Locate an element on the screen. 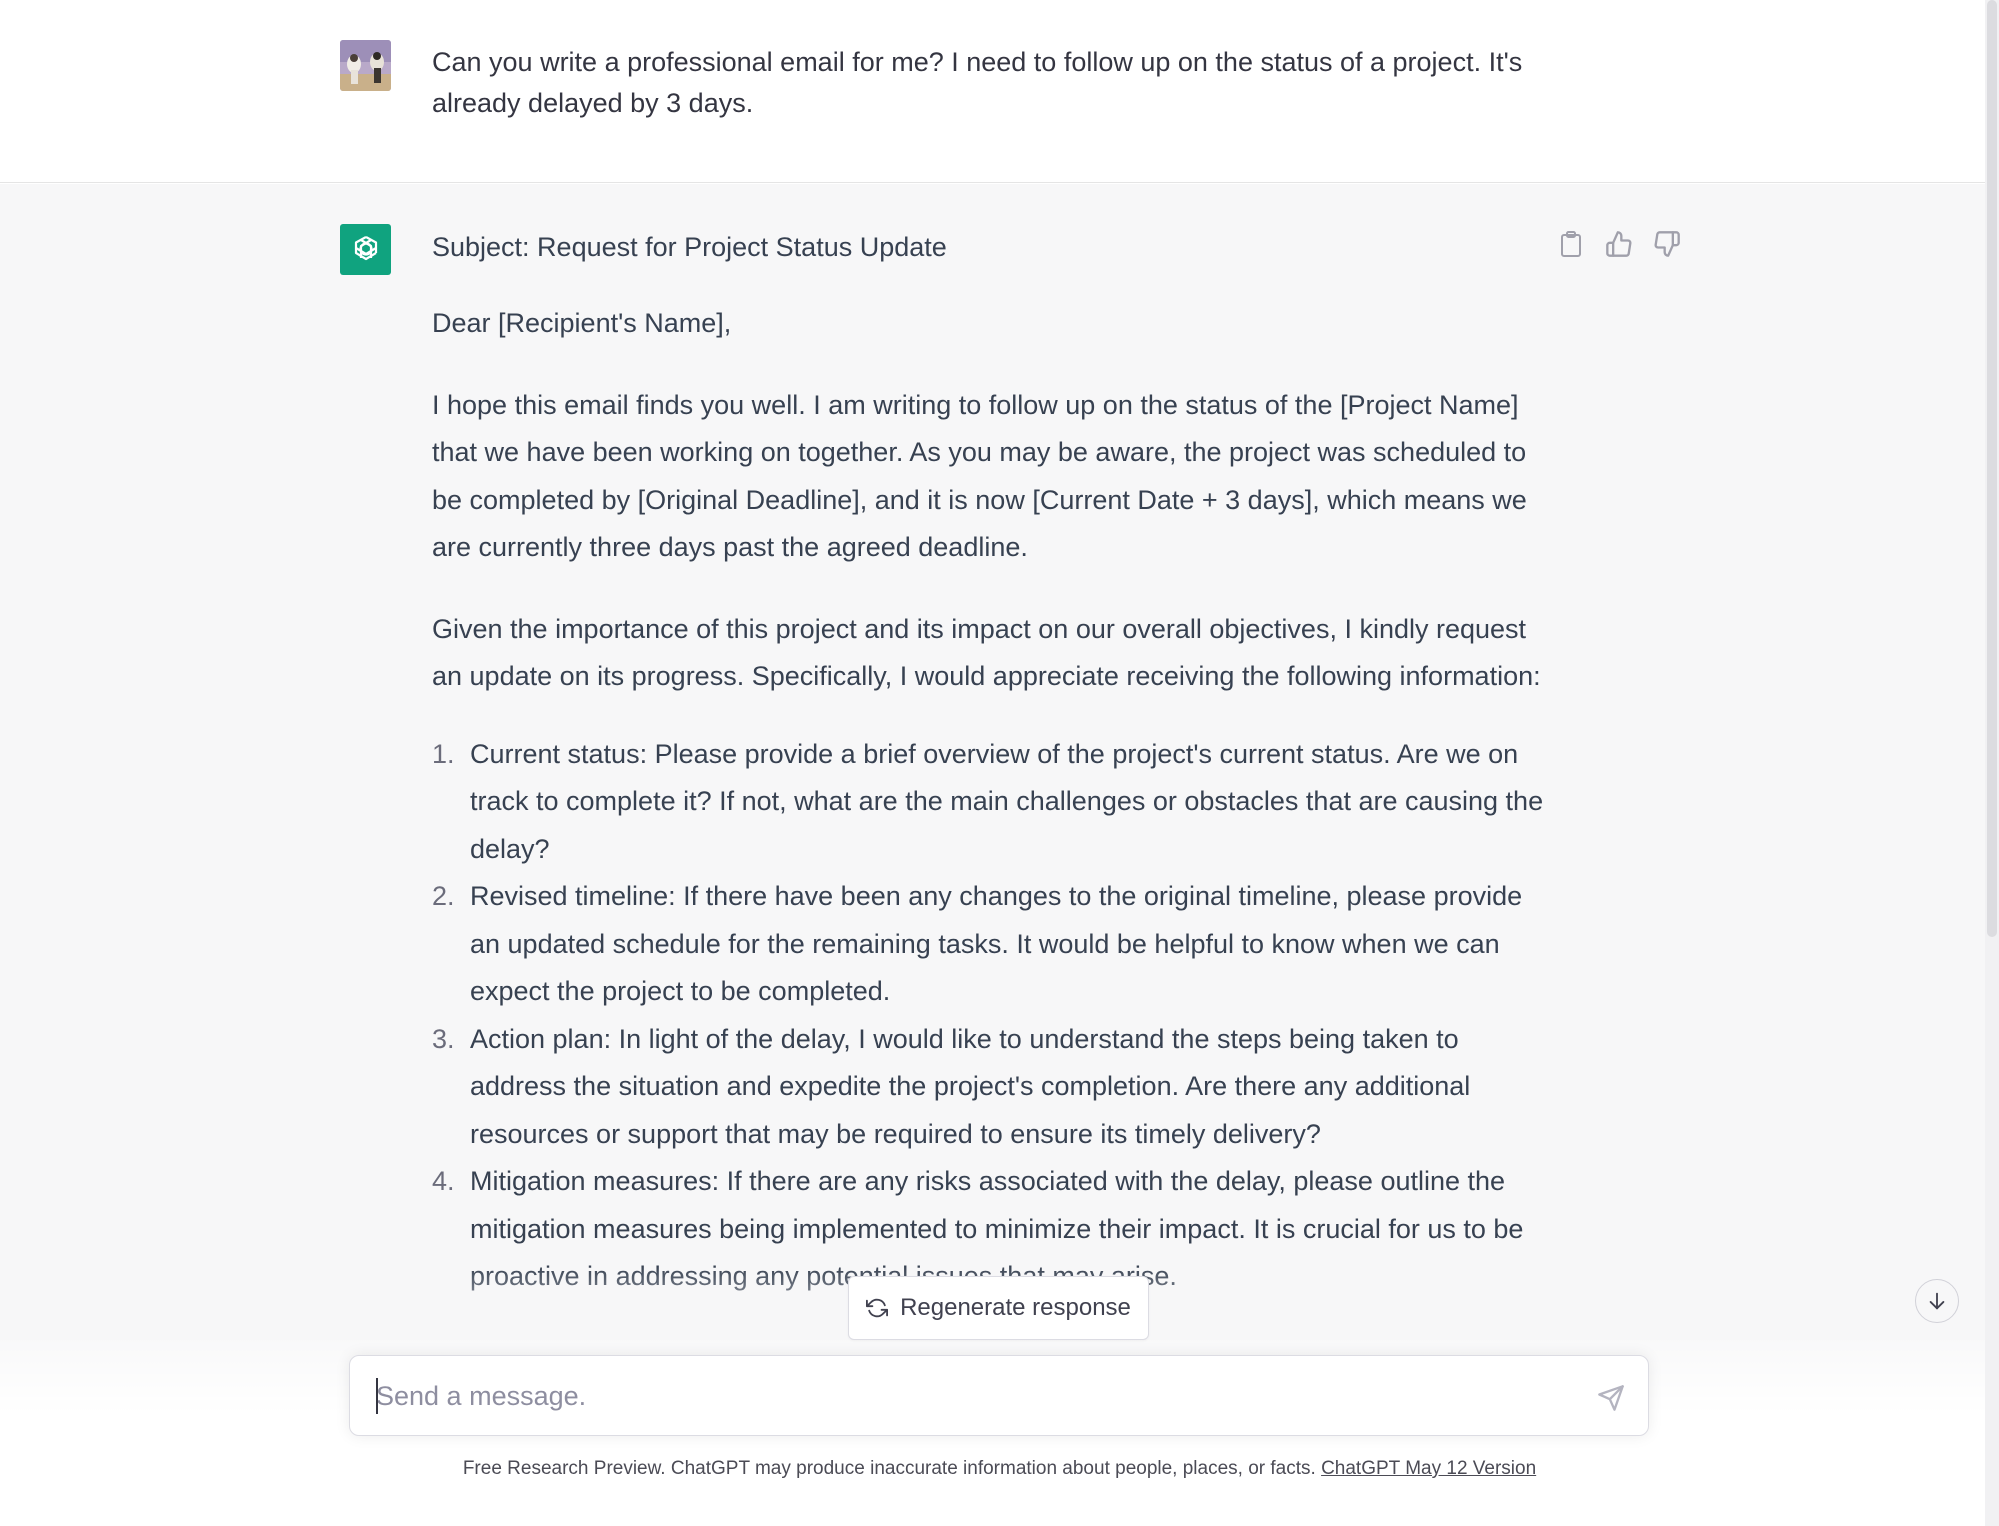  thumbs-up-button is located at coordinates (1619, 244).